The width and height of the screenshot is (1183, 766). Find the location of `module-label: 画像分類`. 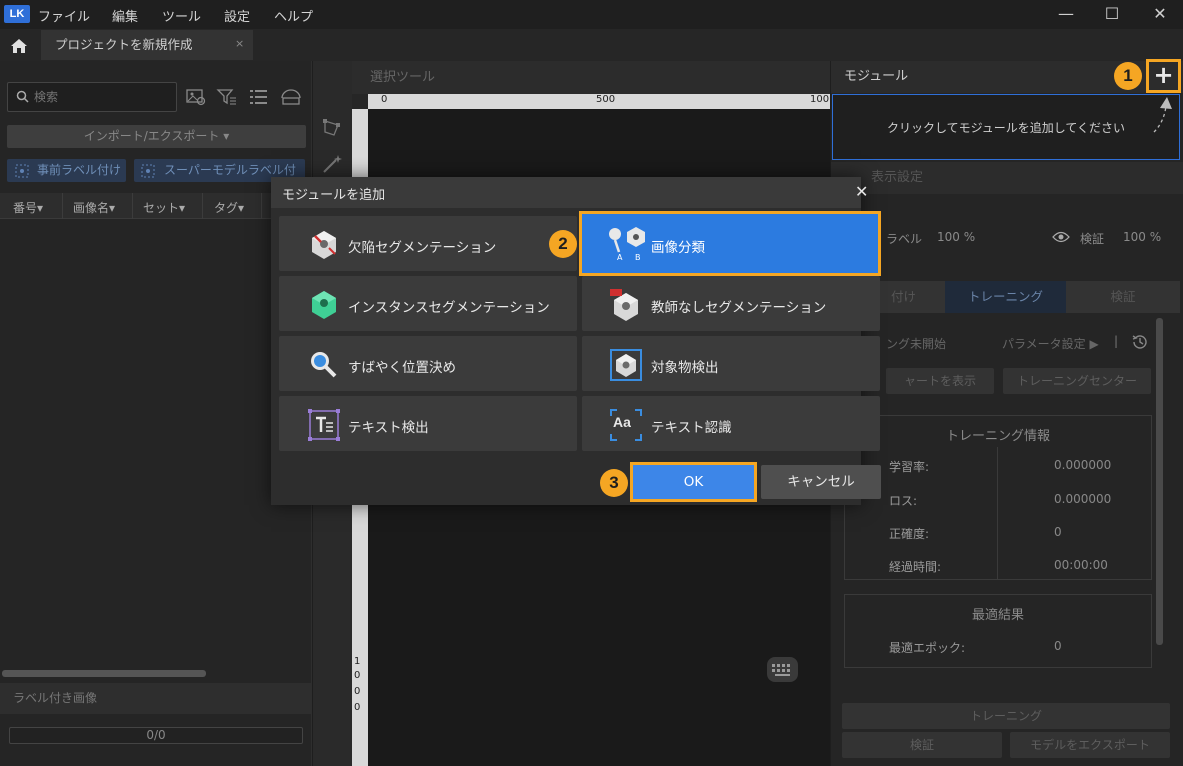

module-label: 画像分類 is located at coordinates (678, 248).